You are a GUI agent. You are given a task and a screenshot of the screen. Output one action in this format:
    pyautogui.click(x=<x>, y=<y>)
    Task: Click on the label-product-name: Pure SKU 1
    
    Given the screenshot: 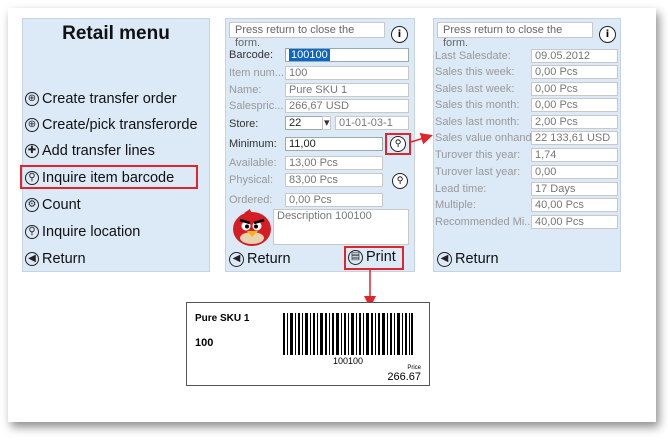 What is the action you would take?
    pyautogui.click(x=222, y=318)
    